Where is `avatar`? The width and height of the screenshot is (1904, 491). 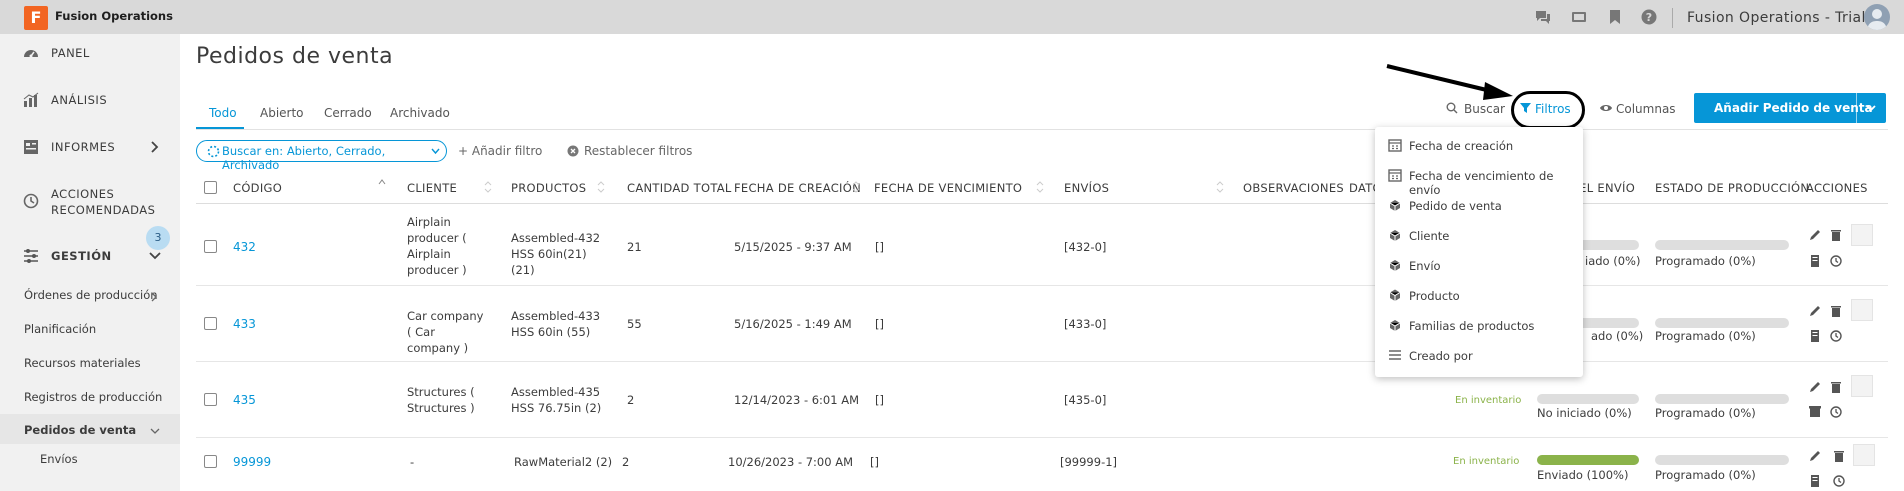 avatar is located at coordinates (1877, 17).